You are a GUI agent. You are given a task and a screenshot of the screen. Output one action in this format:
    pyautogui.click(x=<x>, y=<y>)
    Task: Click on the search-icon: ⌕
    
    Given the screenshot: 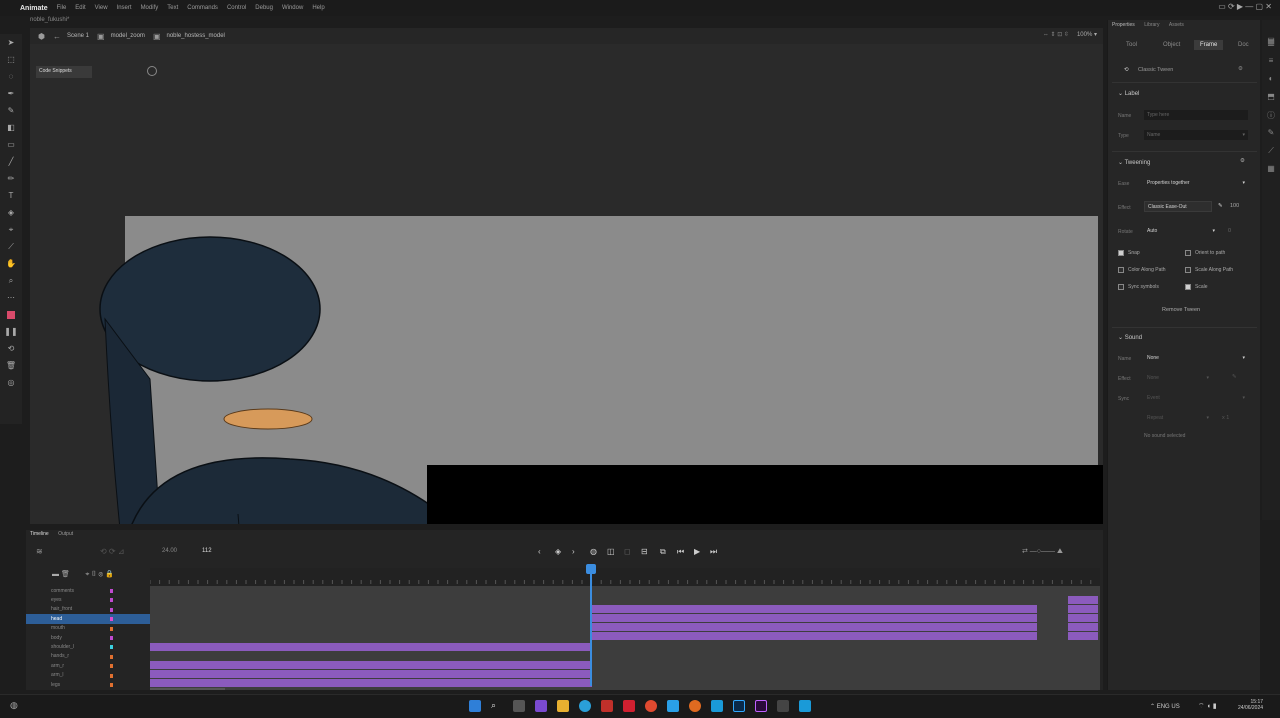 What is the action you would take?
    pyautogui.click(x=497, y=706)
    